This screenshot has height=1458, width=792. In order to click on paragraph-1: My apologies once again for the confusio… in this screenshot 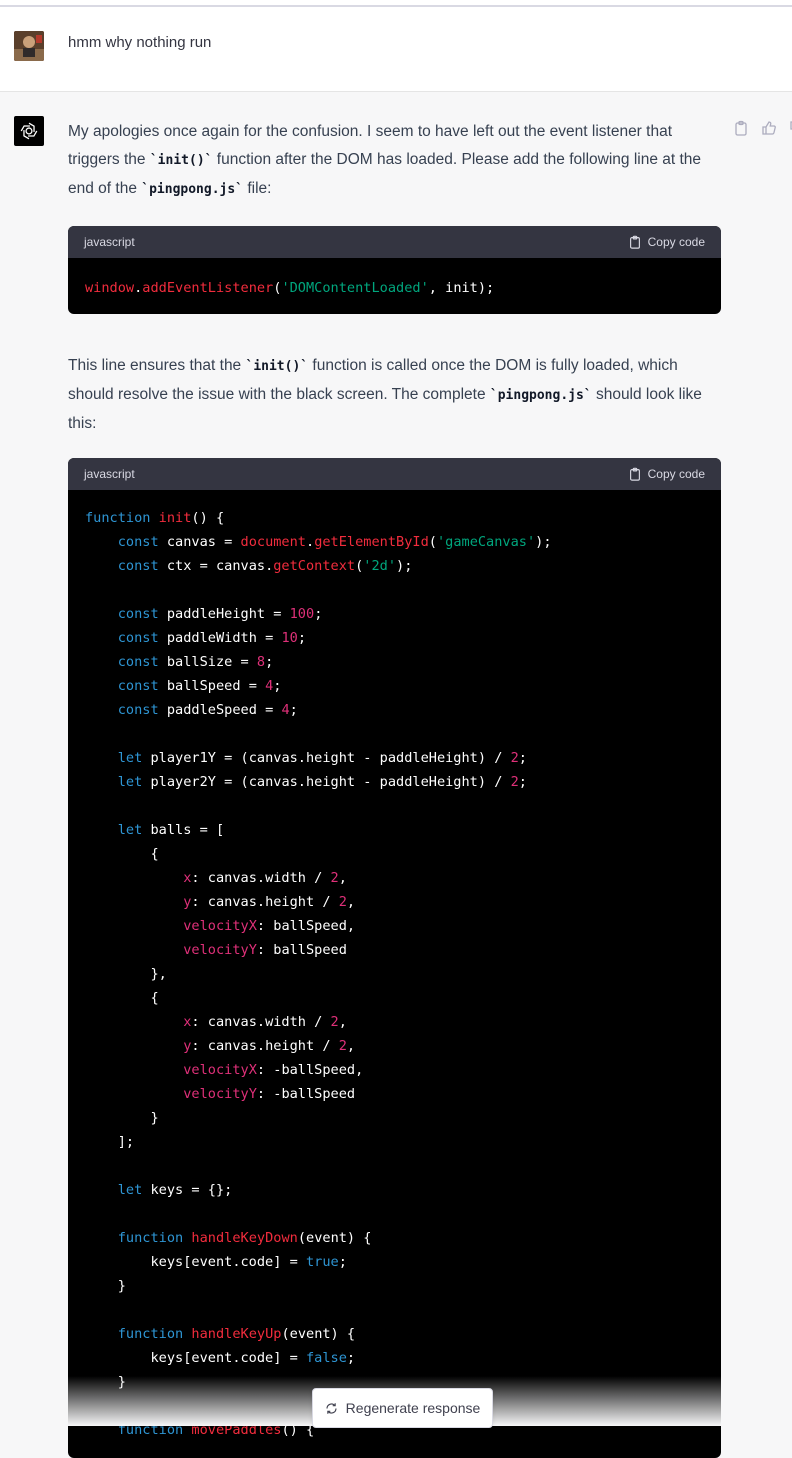, I will do `click(394, 161)`.